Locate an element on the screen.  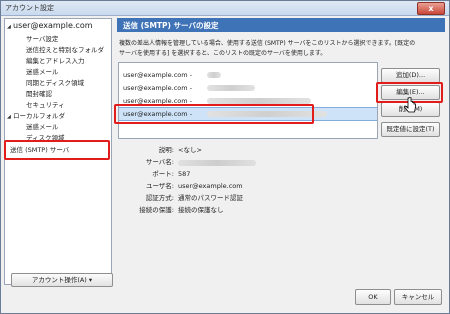
description-label: 説明: is located at coordinates (166, 150).